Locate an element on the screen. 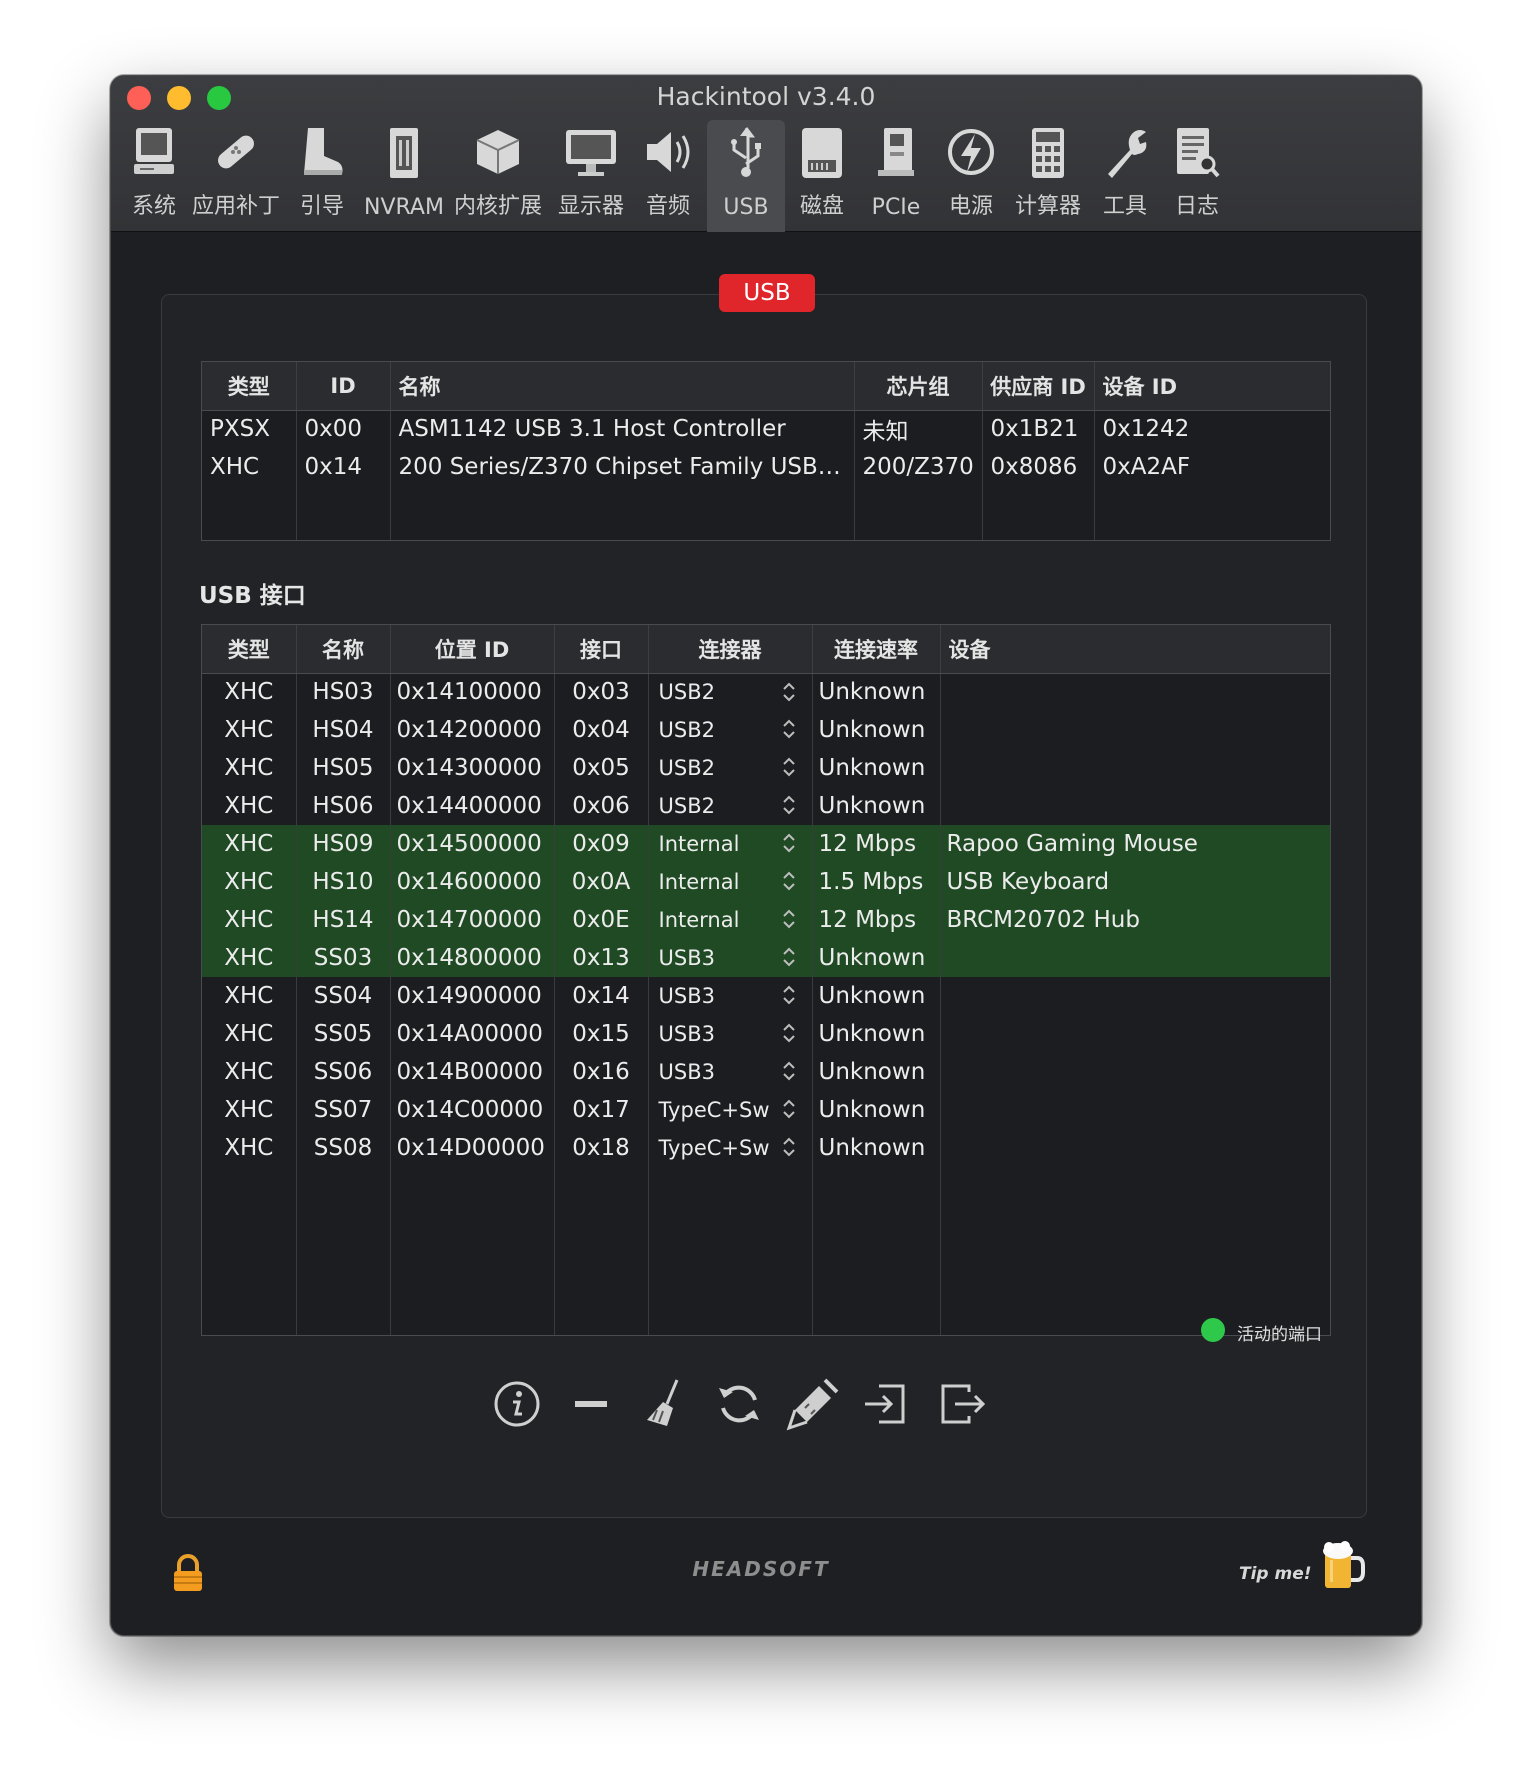 The image size is (1536, 1784). port-location-id: 0x14600000 is located at coordinates (472, 882).